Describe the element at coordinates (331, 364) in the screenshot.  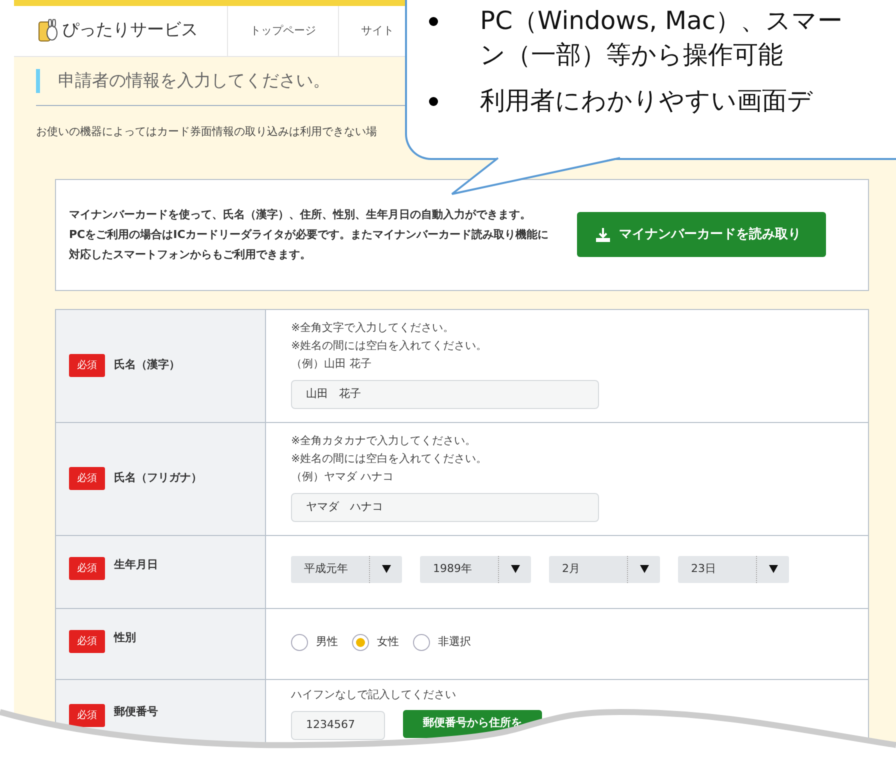
I see `hint-text: （例）山田 花子` at that location.